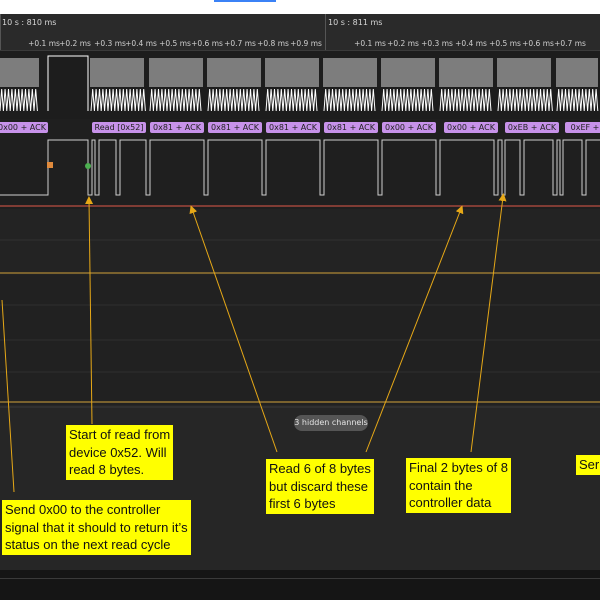 The height and width of the screenshot is (600, 600). Describe the element at coordinates (88, 166) in the screenshot. I see `stop-marker` at that location.